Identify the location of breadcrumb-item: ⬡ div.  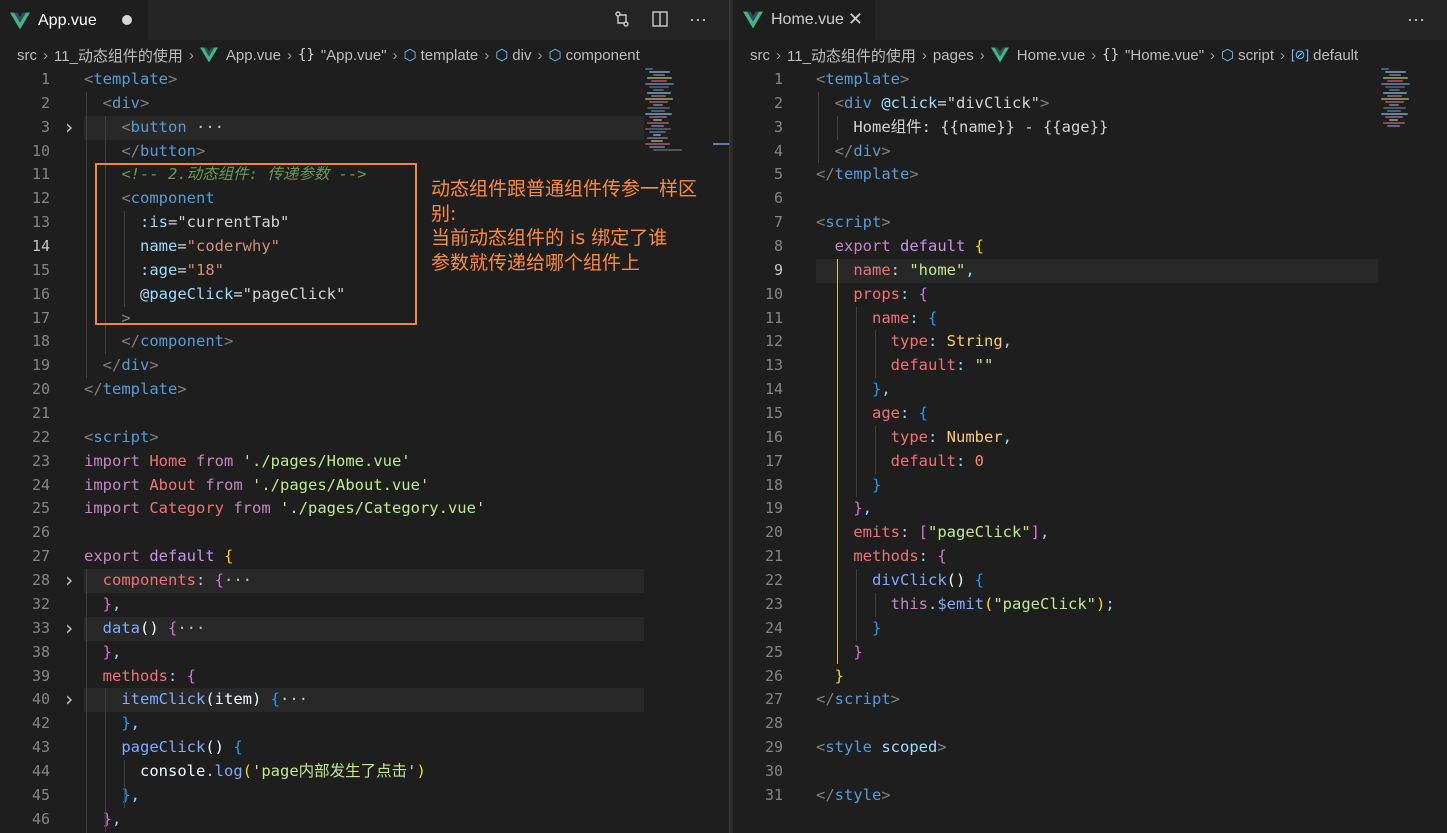
(513, 55).